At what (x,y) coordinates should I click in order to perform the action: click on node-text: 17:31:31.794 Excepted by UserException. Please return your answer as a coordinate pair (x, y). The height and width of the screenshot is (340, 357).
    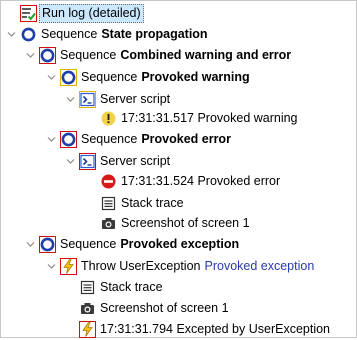
    Looking at the image, I should click on (215, 329).